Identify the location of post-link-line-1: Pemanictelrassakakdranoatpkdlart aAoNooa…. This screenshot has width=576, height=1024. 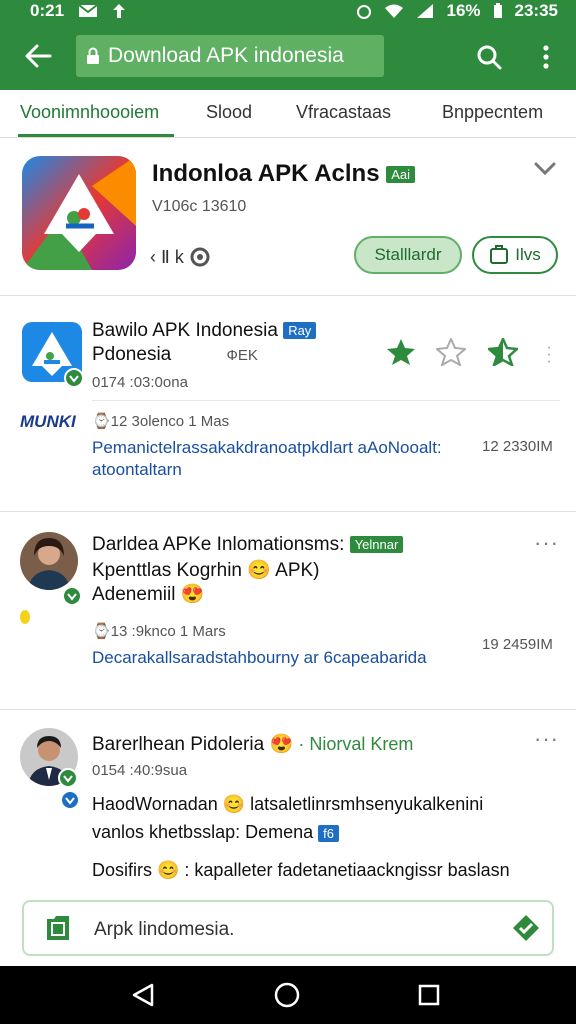
(267, 448).